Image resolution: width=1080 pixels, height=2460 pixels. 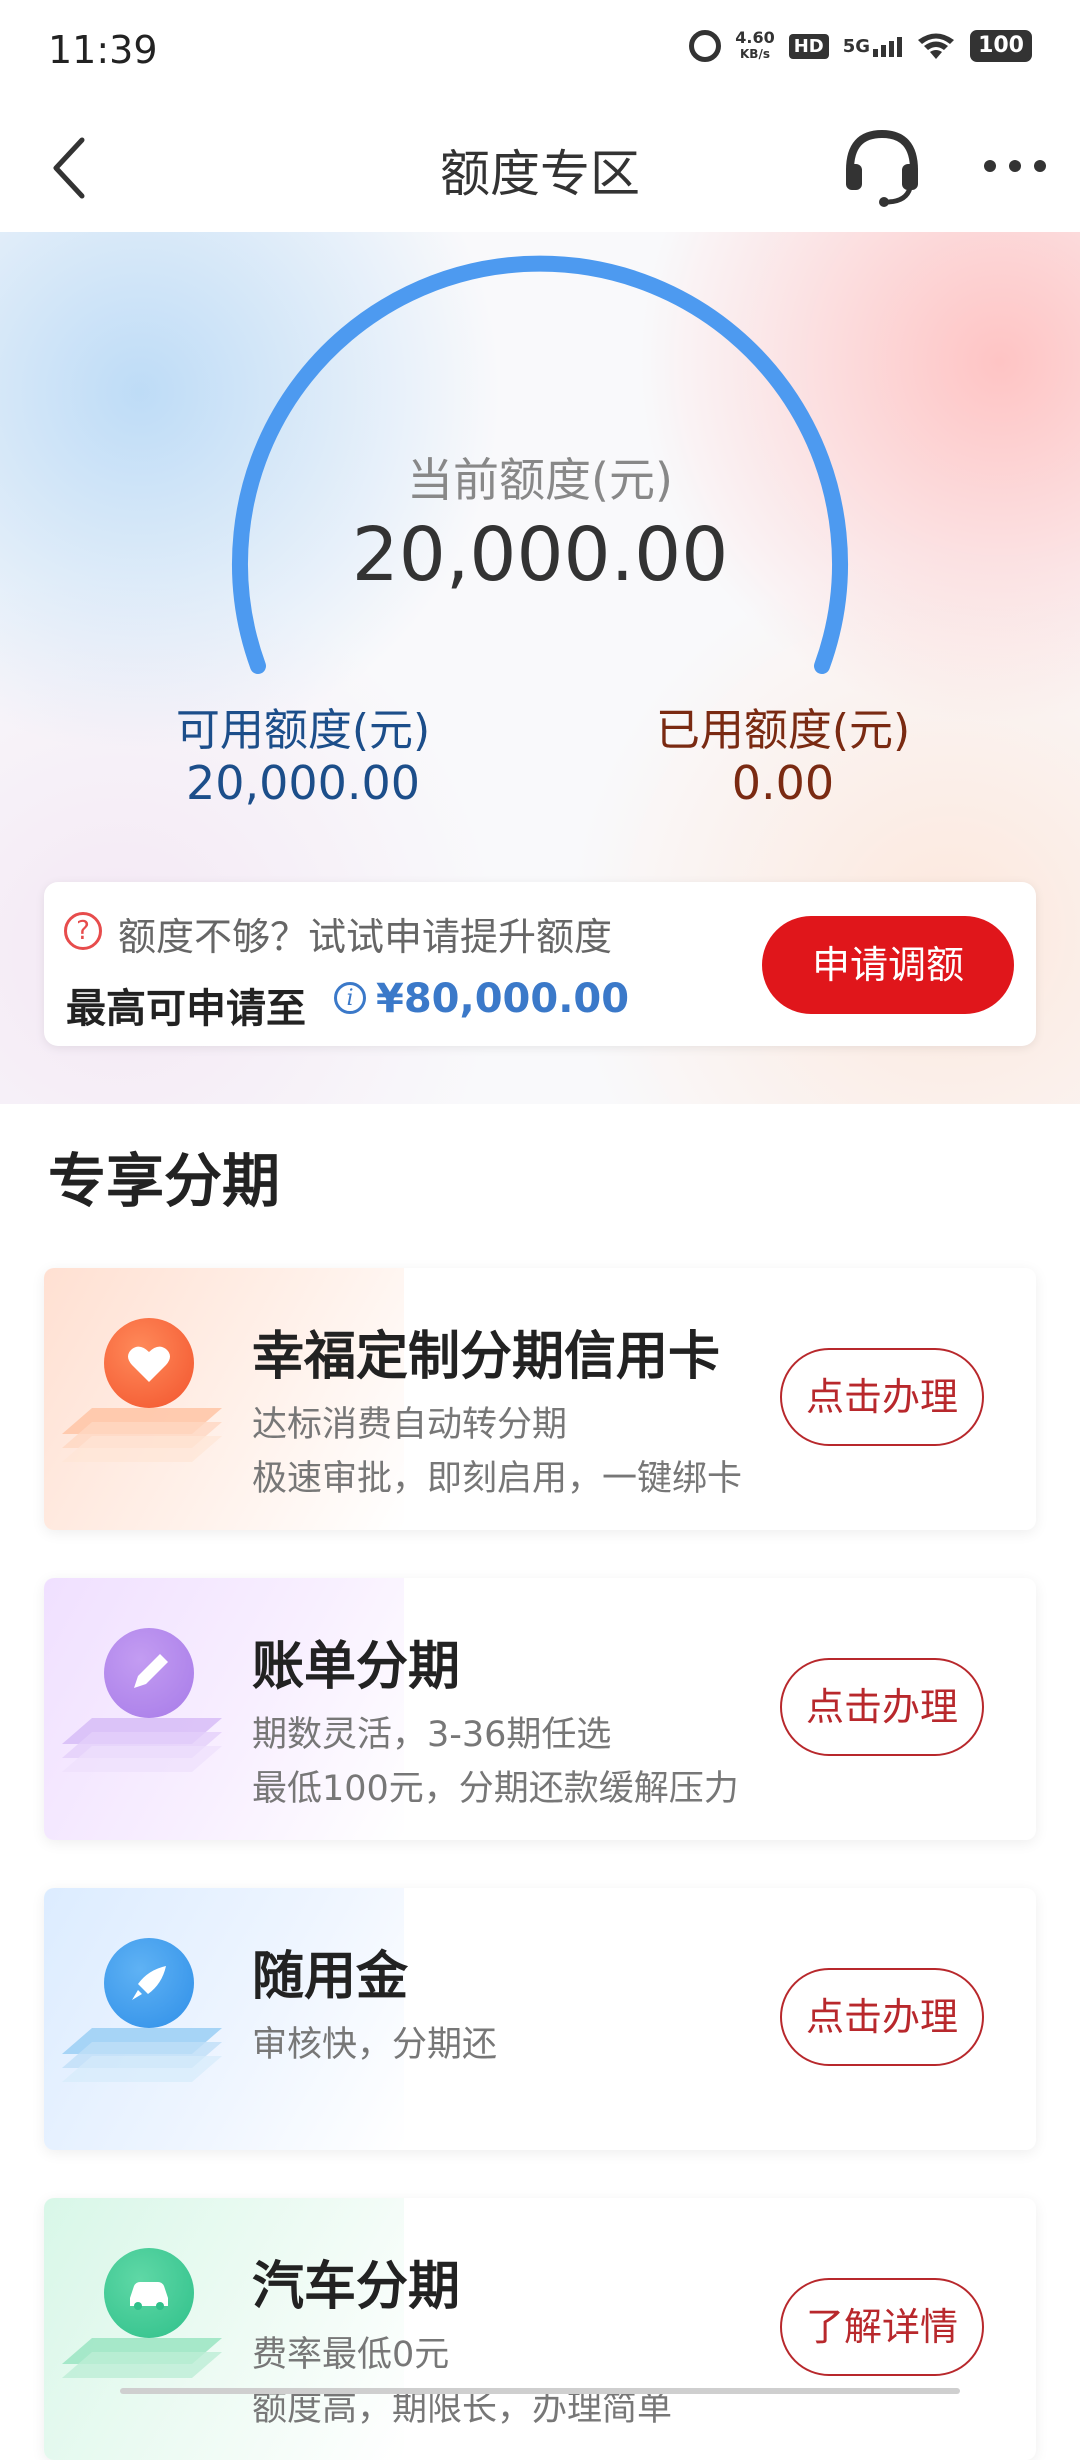 I want to click on card-title: 汽车分期, so click(x=356, y=2287).